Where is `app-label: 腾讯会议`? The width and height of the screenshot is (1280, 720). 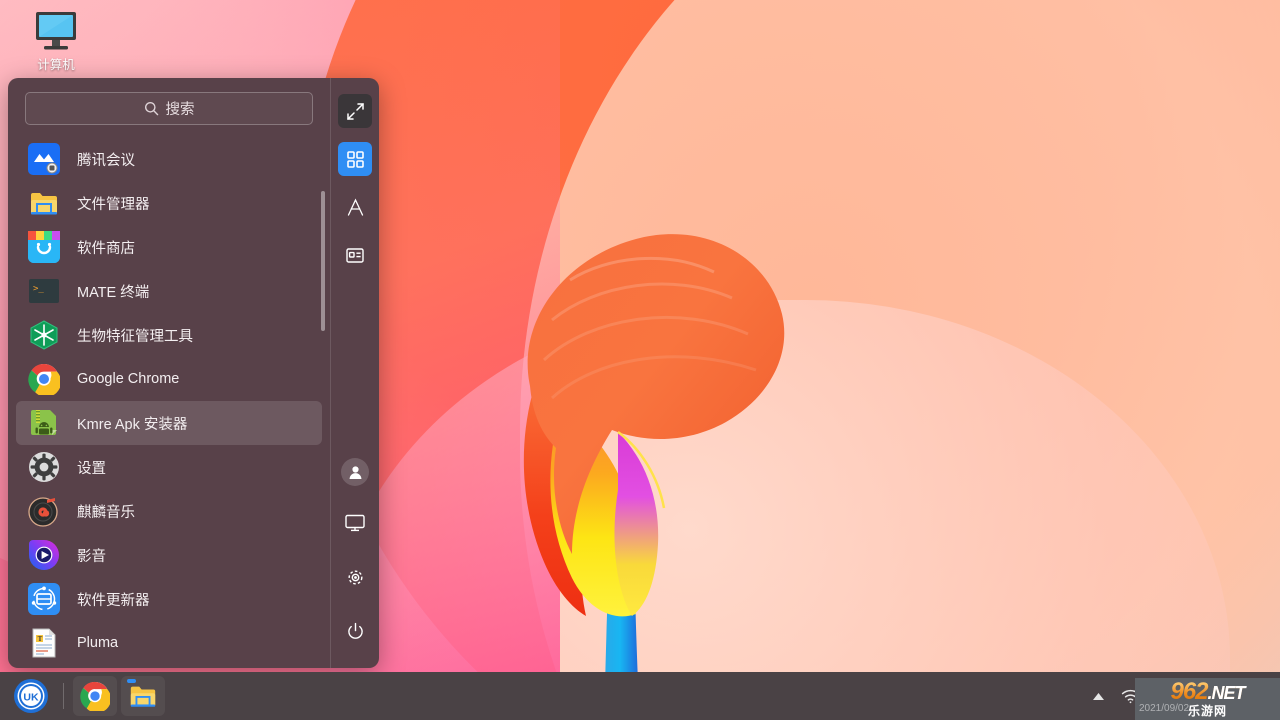 app-label: 腾讯会议 is located at coordinates (106, 160).